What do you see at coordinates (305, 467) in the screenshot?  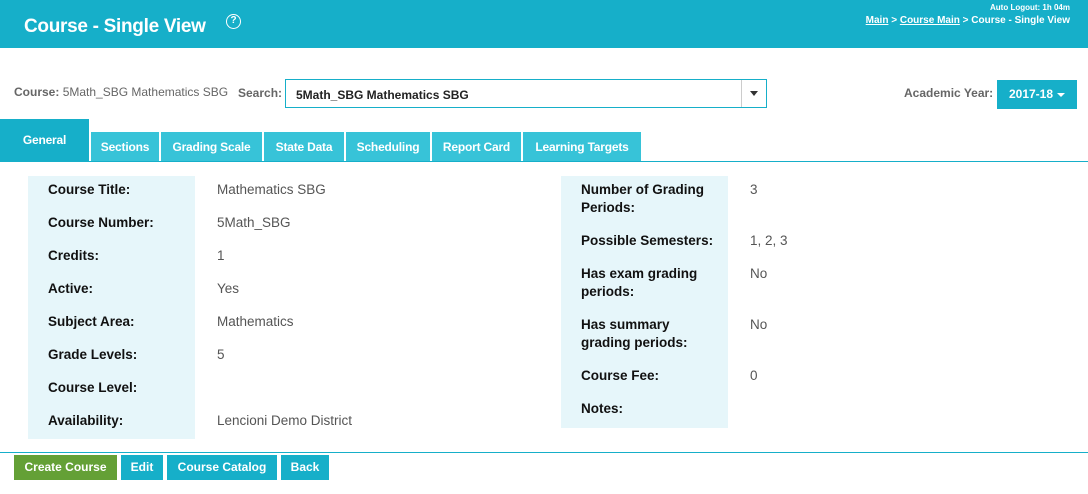 I see `back-button: Back` at bounding box center [305, 467].